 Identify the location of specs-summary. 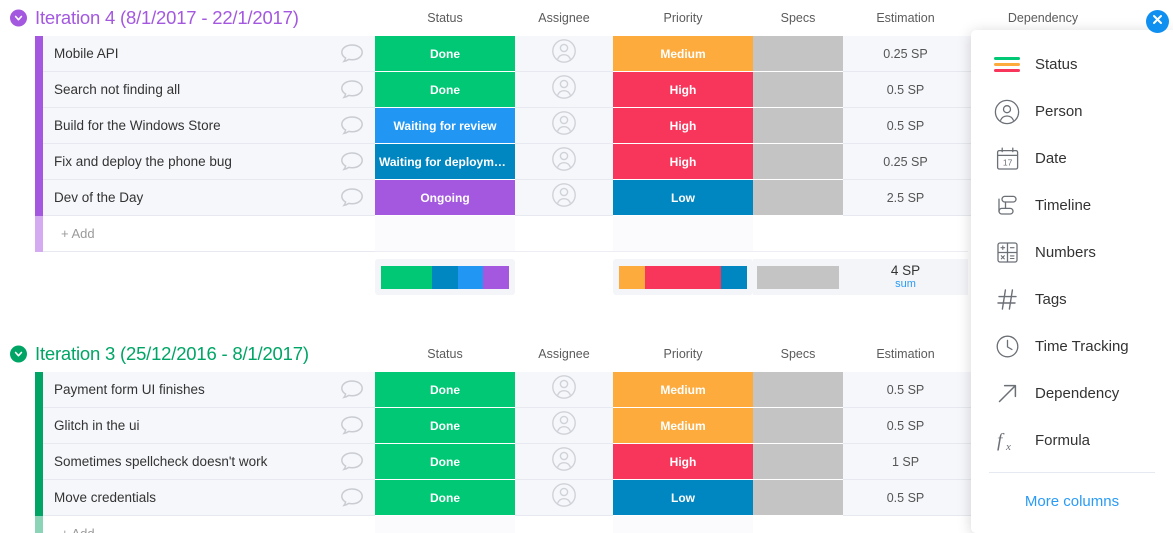
(798, 277).